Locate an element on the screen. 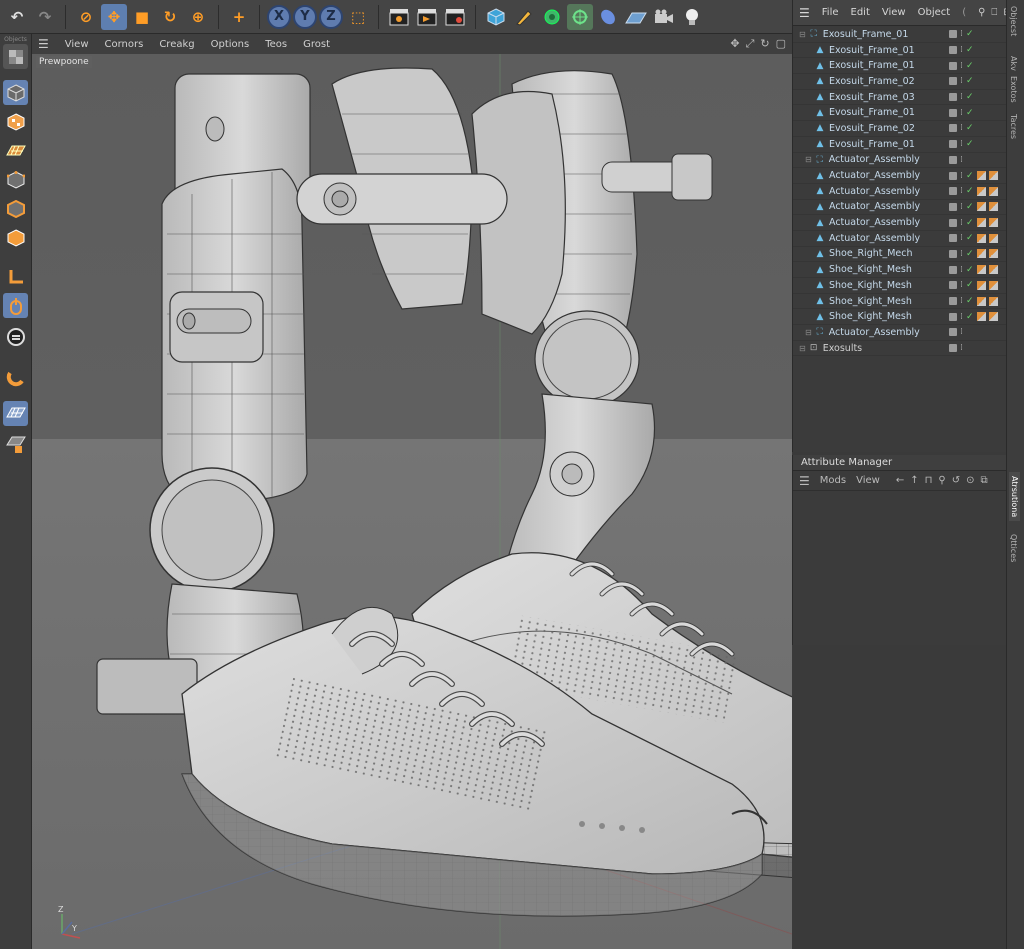 Image resolution: width=1024 pixels, height=949 pixels. axis-mode-button is located at coordinates (15, 276).